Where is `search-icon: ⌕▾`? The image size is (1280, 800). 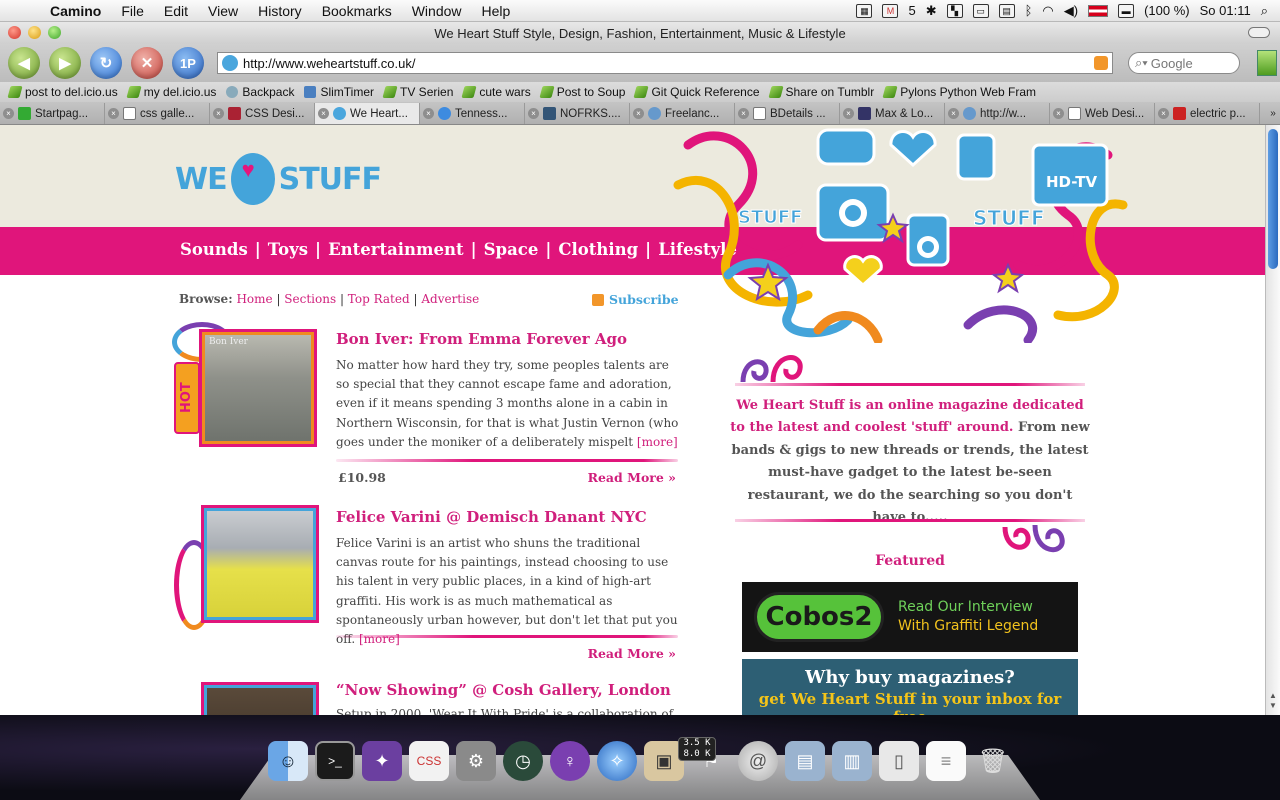
search-icon: ⌕▾ is located at coordinates (1141, 63).